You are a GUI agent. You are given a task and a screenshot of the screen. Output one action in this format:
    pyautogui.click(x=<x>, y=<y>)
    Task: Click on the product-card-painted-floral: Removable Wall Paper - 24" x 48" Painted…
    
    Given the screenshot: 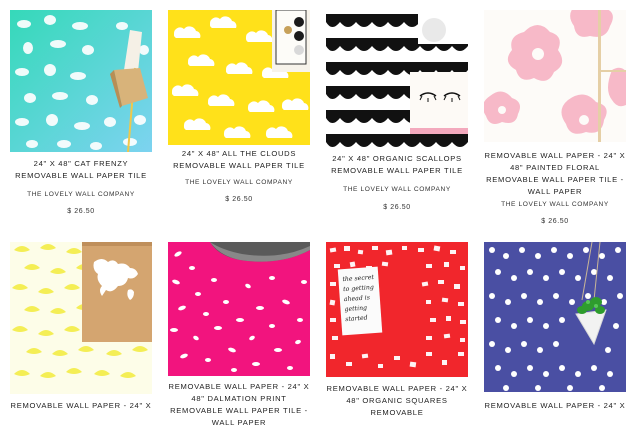 What is the action you would take?
    pyautogui.click(x=555, y=117)
    